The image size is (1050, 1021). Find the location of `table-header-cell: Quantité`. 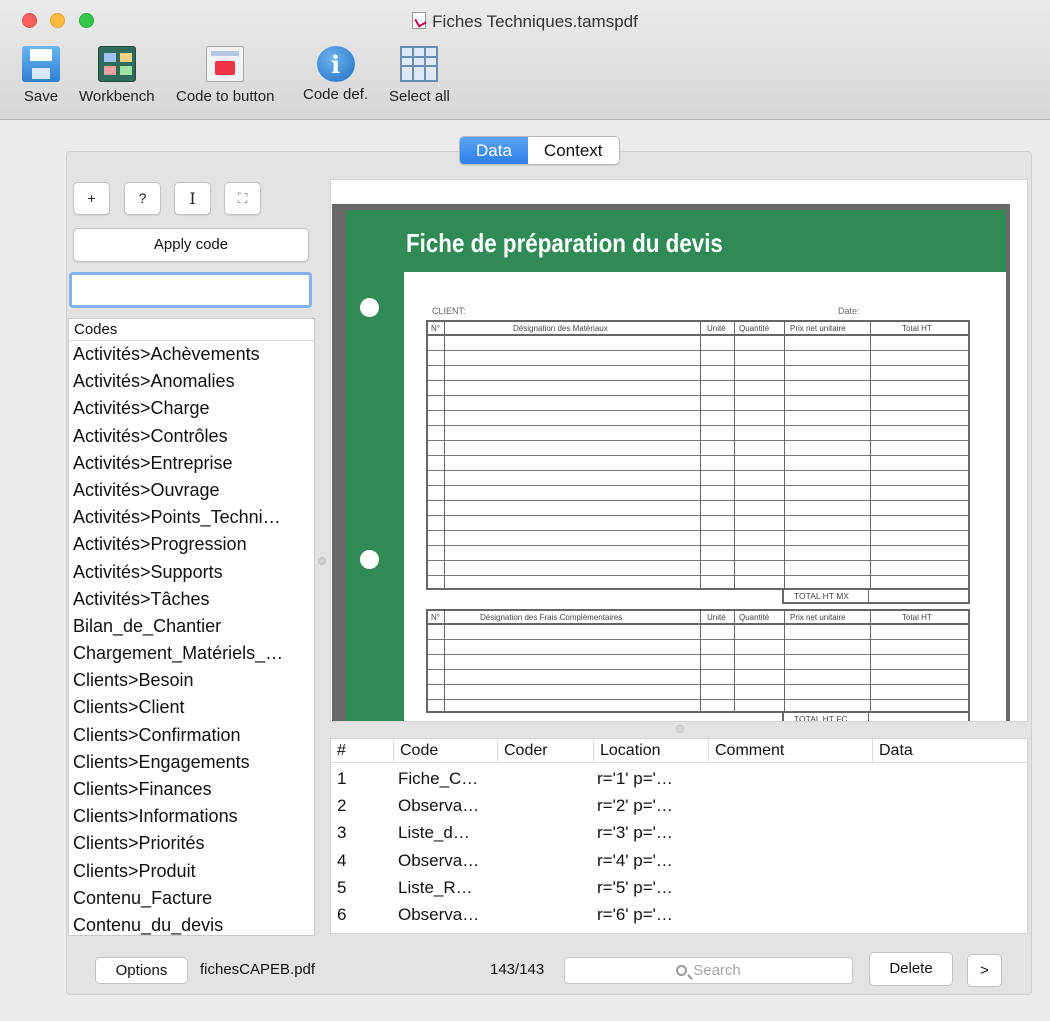

table-header-cell: Quantité is located at coordinates (754, 617).